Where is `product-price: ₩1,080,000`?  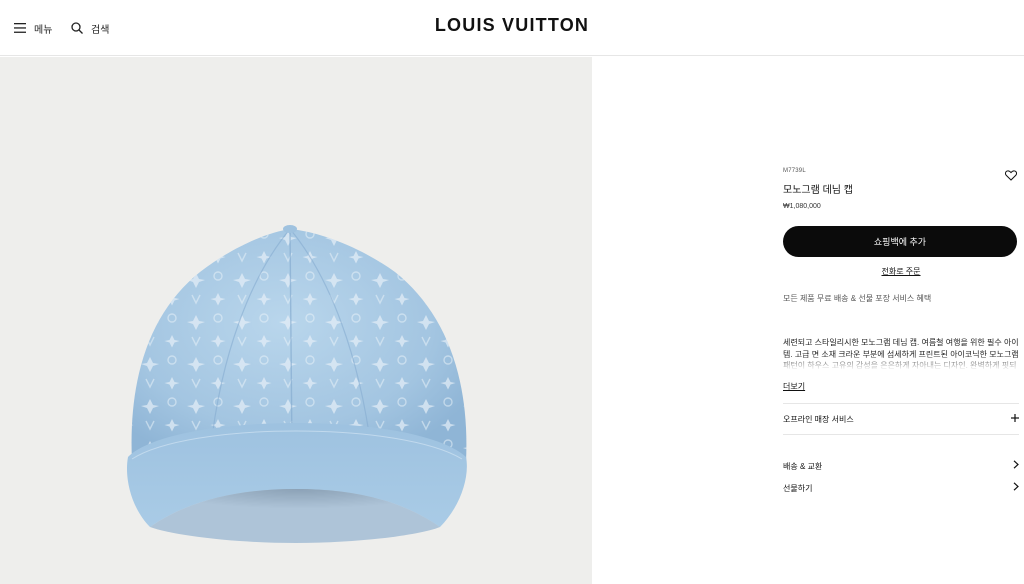 product-price: ₩1,080,000 is located at coordinates (802, 206).